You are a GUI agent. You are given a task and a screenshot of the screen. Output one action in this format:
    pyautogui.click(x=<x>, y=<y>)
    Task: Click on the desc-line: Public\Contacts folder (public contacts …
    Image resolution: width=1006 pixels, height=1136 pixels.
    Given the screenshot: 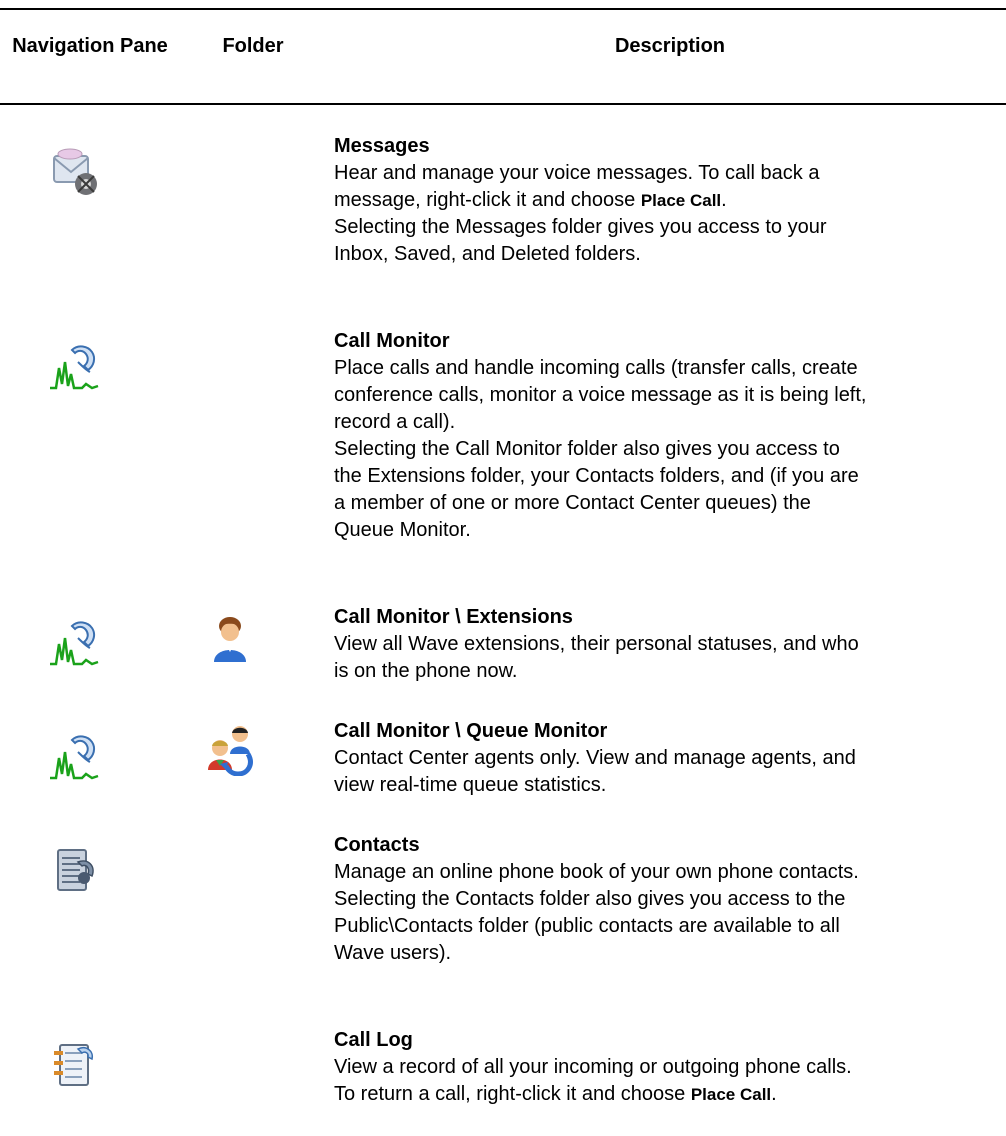 What is the action you would take?
    pyautogui.click(x=587, y=926)
    